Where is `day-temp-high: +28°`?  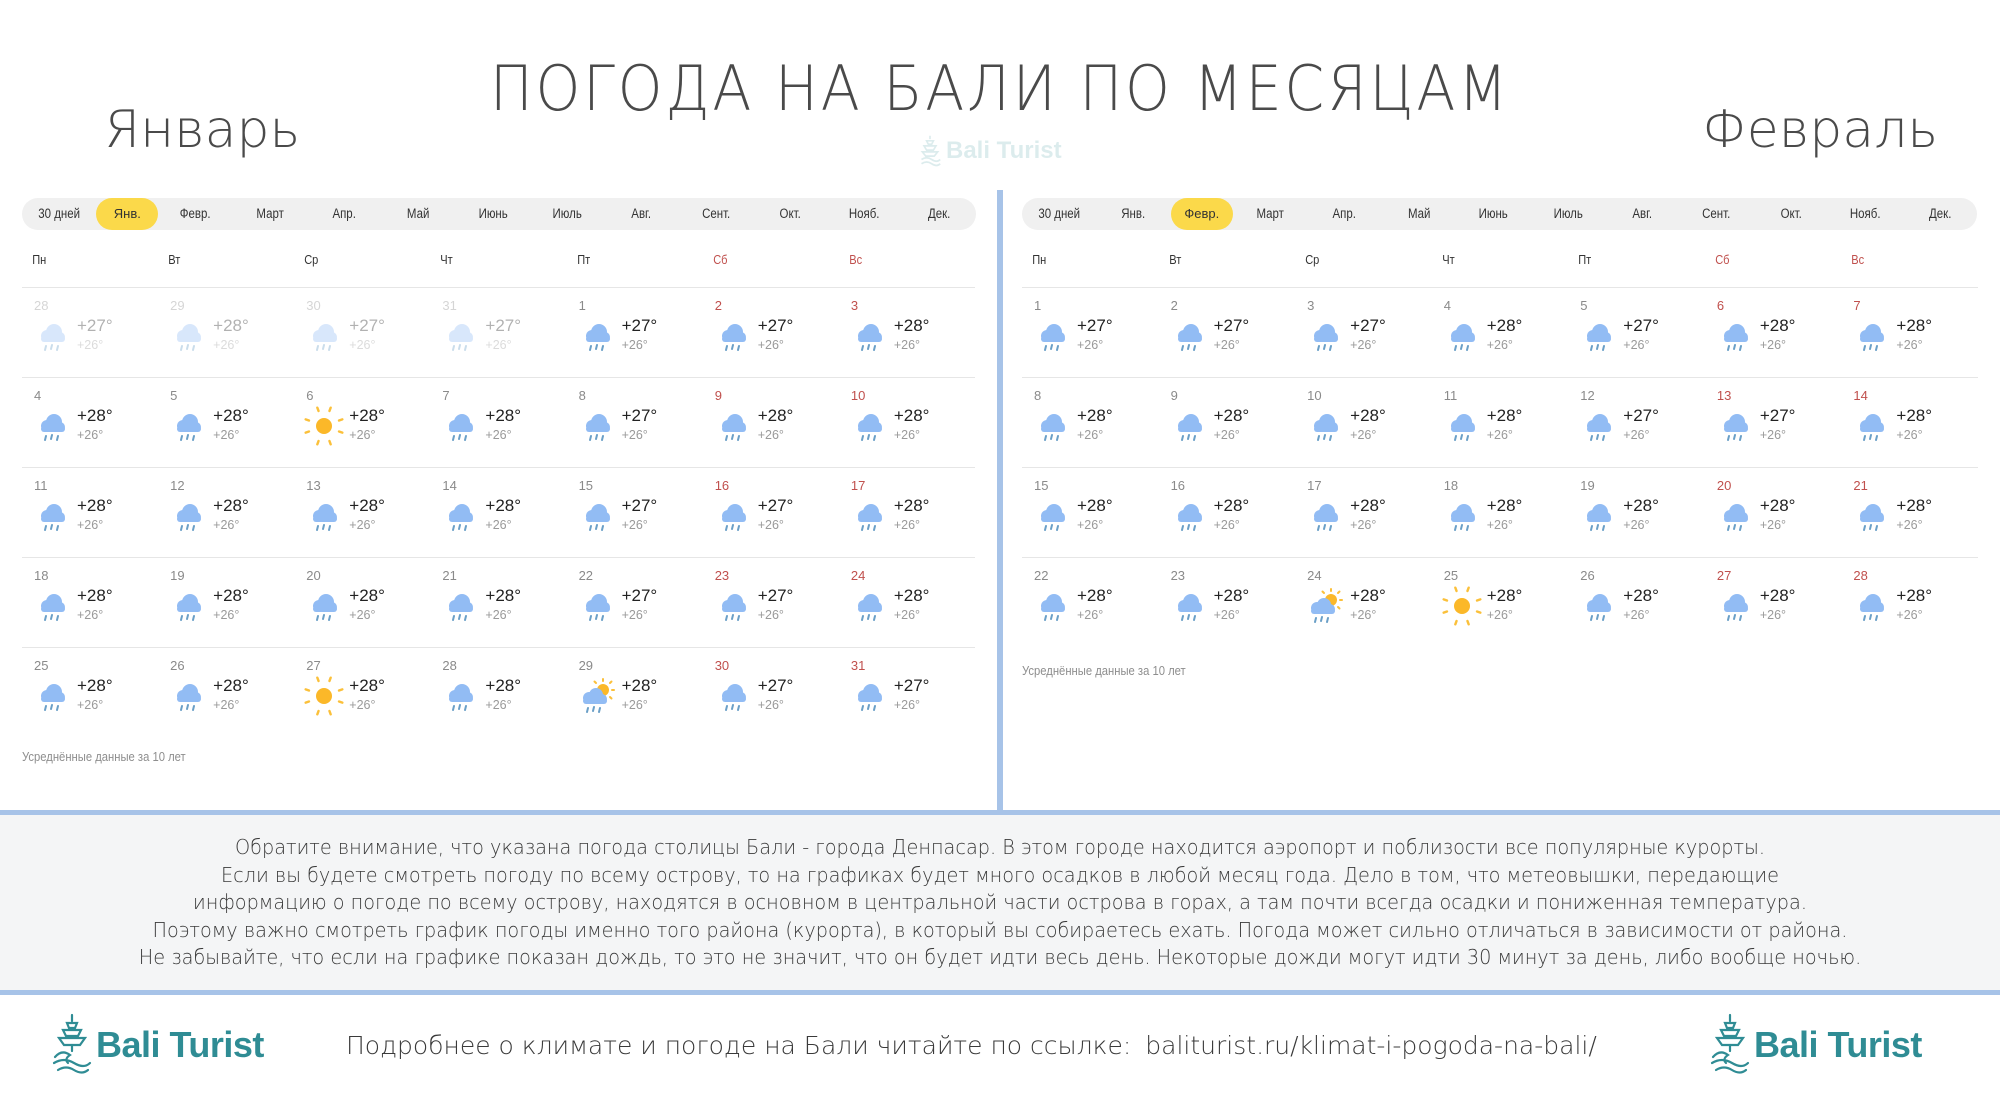 day-temp-high: +28° is located at coordinates (911, 325).